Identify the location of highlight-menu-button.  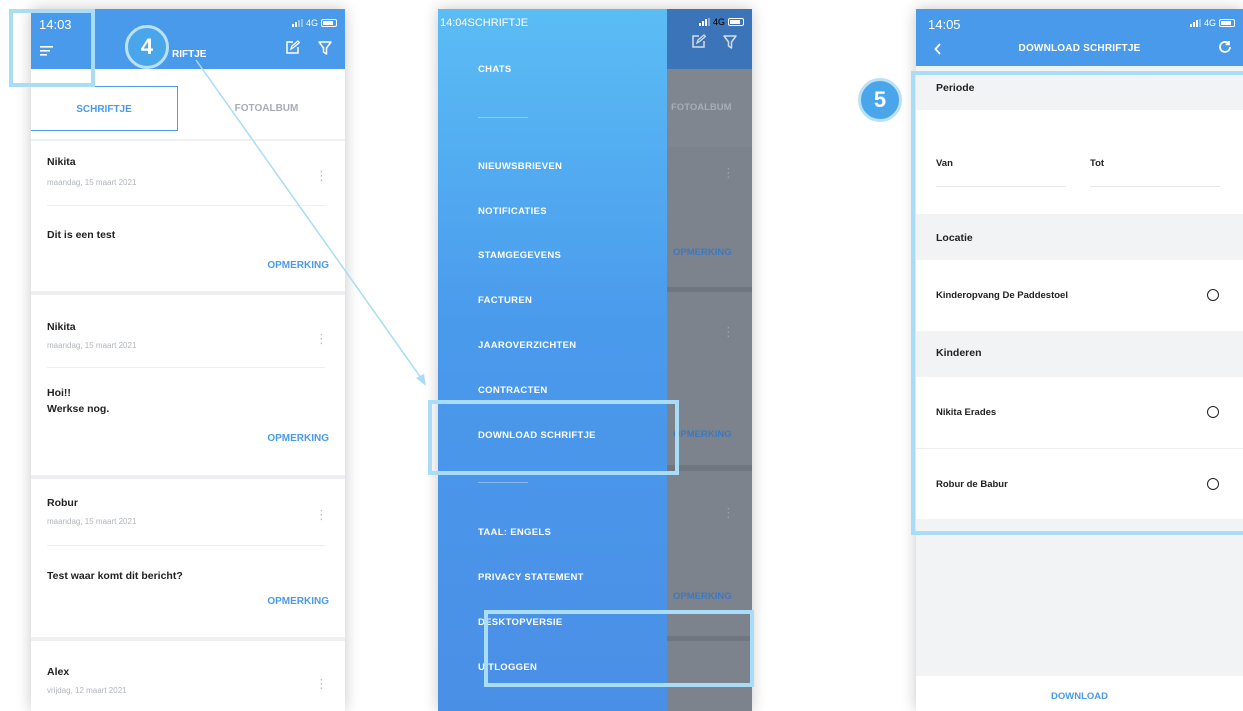
(52, 48).